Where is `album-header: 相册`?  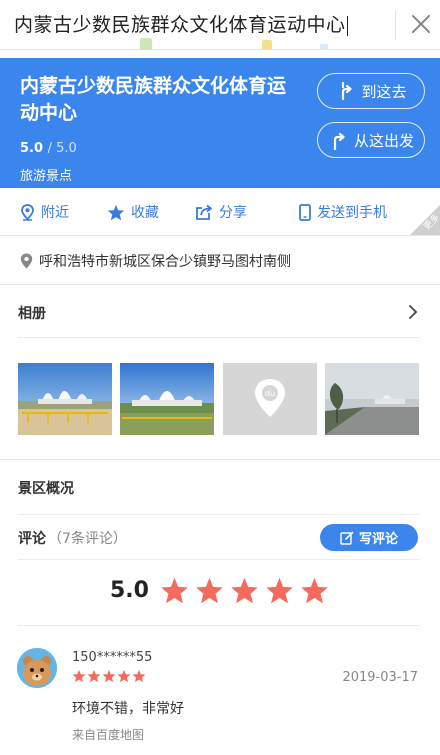
album-header: 相册 is located at coordinates (219, 312).